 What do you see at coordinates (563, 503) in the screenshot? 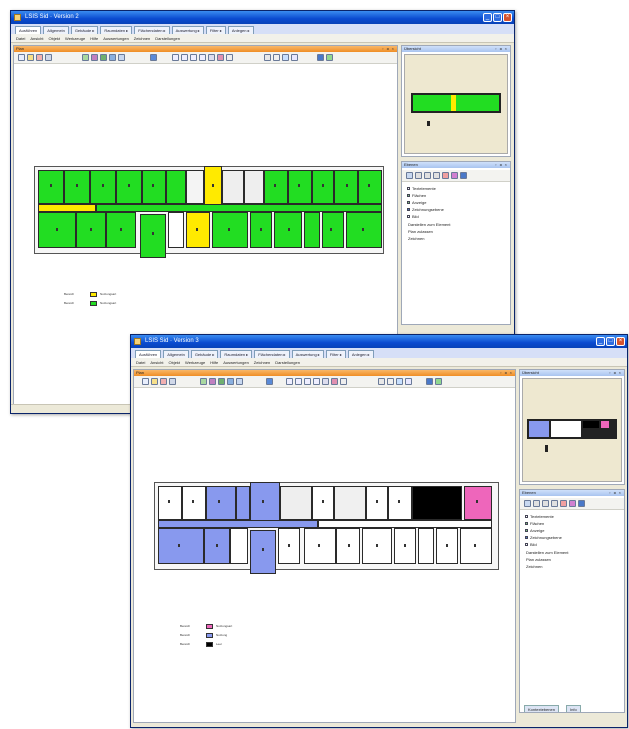
I see `layer-delete-icon` at bounding box center [563, 503].